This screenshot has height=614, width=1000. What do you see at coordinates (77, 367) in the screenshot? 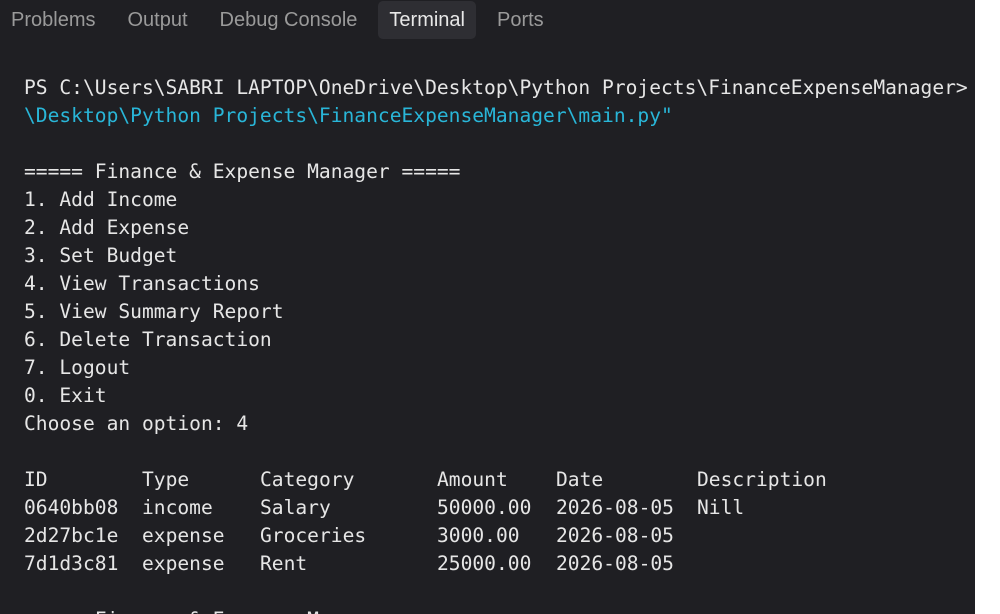
I see `menu-item: 7. Logout` at bounding box center [77, 367].